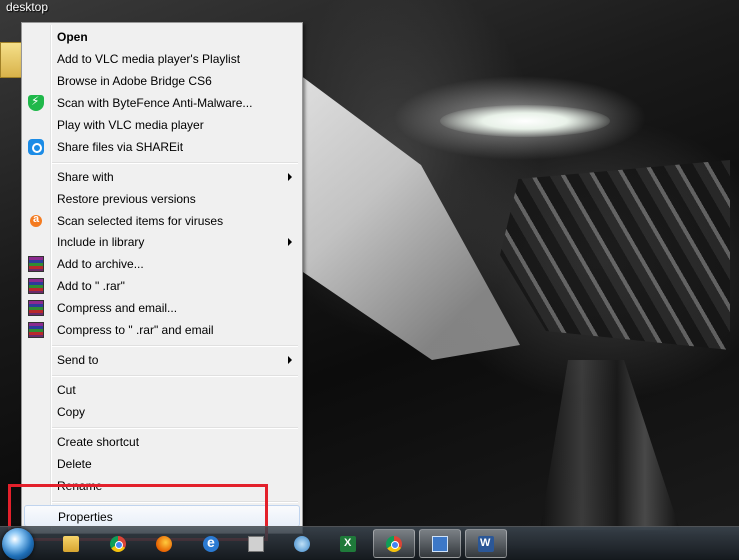 The height and width of the screenshot is (560, 739). What do you see at coordinates (256, 544) in the screenshot?
I see `printer-icon` at bounding box center [256, 544].